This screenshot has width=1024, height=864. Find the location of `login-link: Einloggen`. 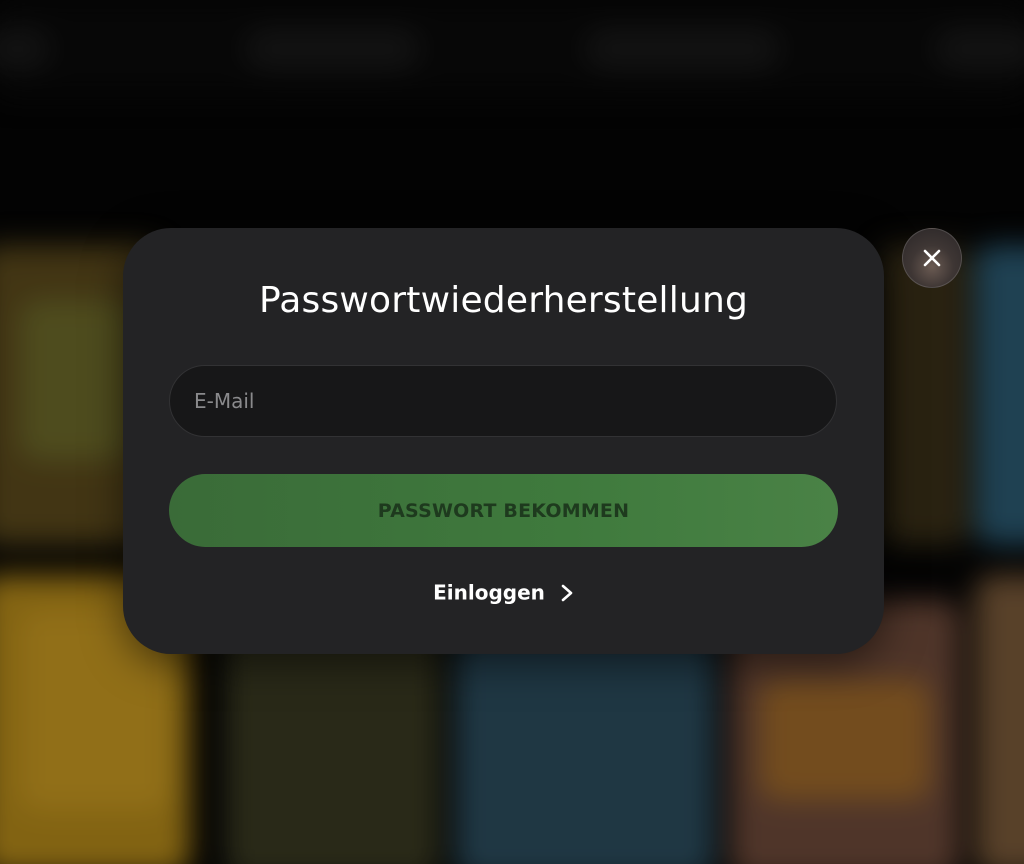

login-link: Einloggen is located at coordinates (503, 592).